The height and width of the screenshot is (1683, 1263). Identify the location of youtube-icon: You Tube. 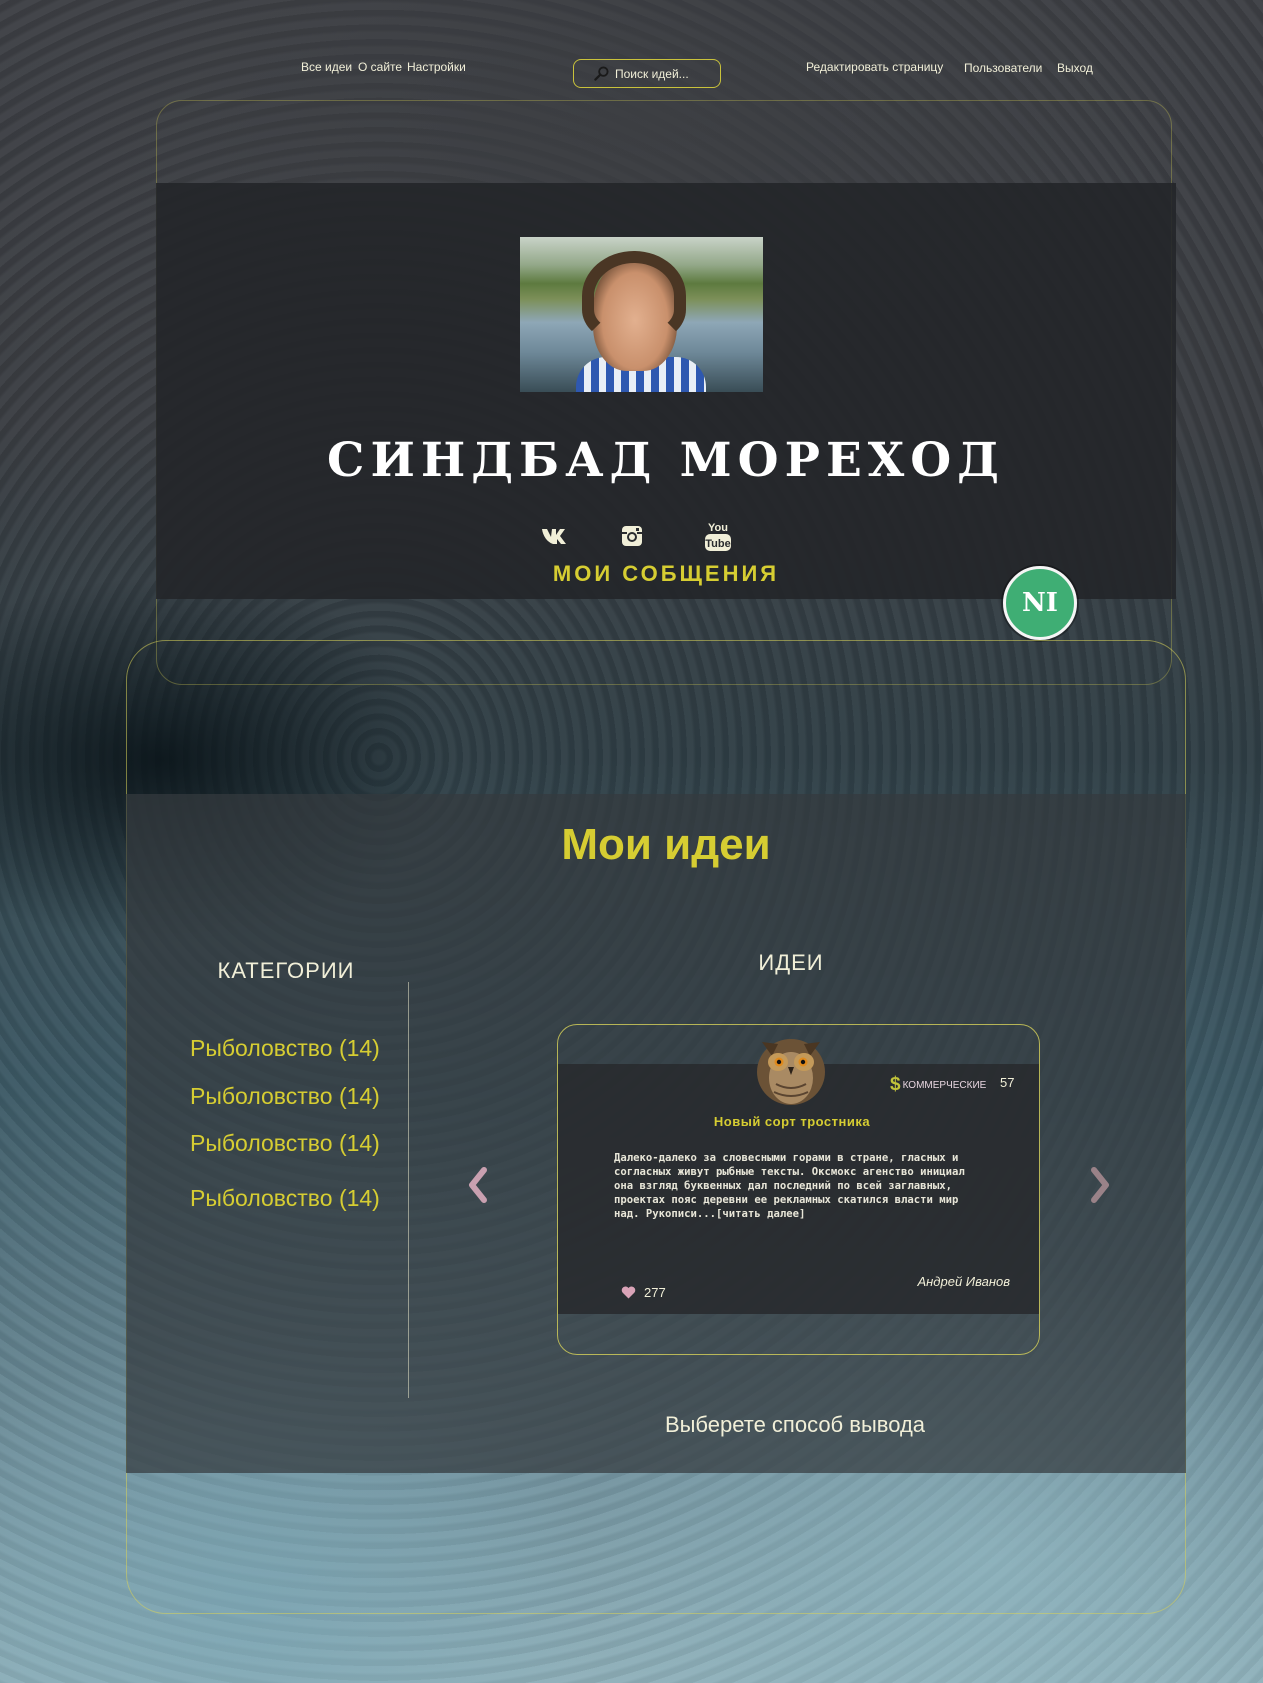
(718, 536).